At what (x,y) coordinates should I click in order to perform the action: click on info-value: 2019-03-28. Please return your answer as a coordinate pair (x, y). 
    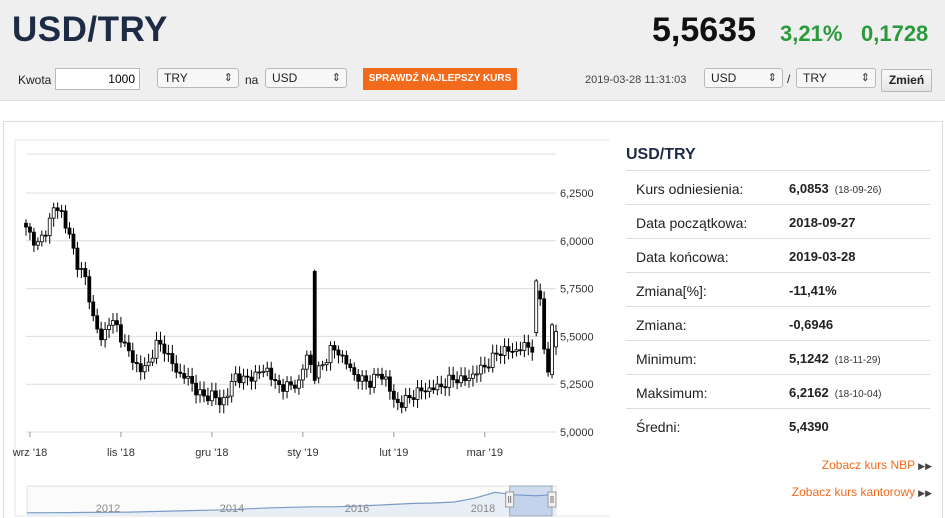
    Looking at the image, I should click on (825, 256).